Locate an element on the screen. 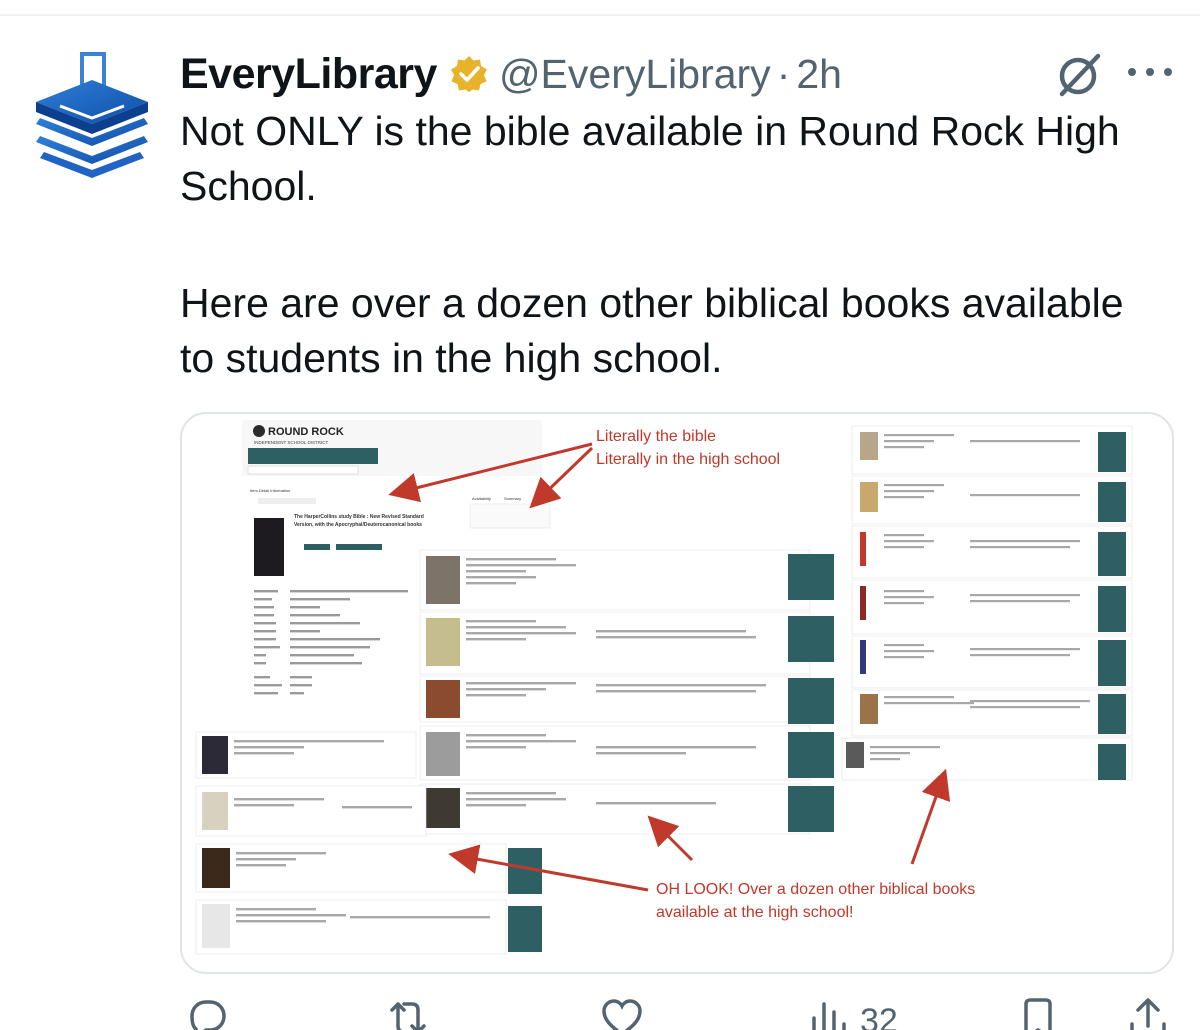  views-icon is located at coordinates (829, 1016).